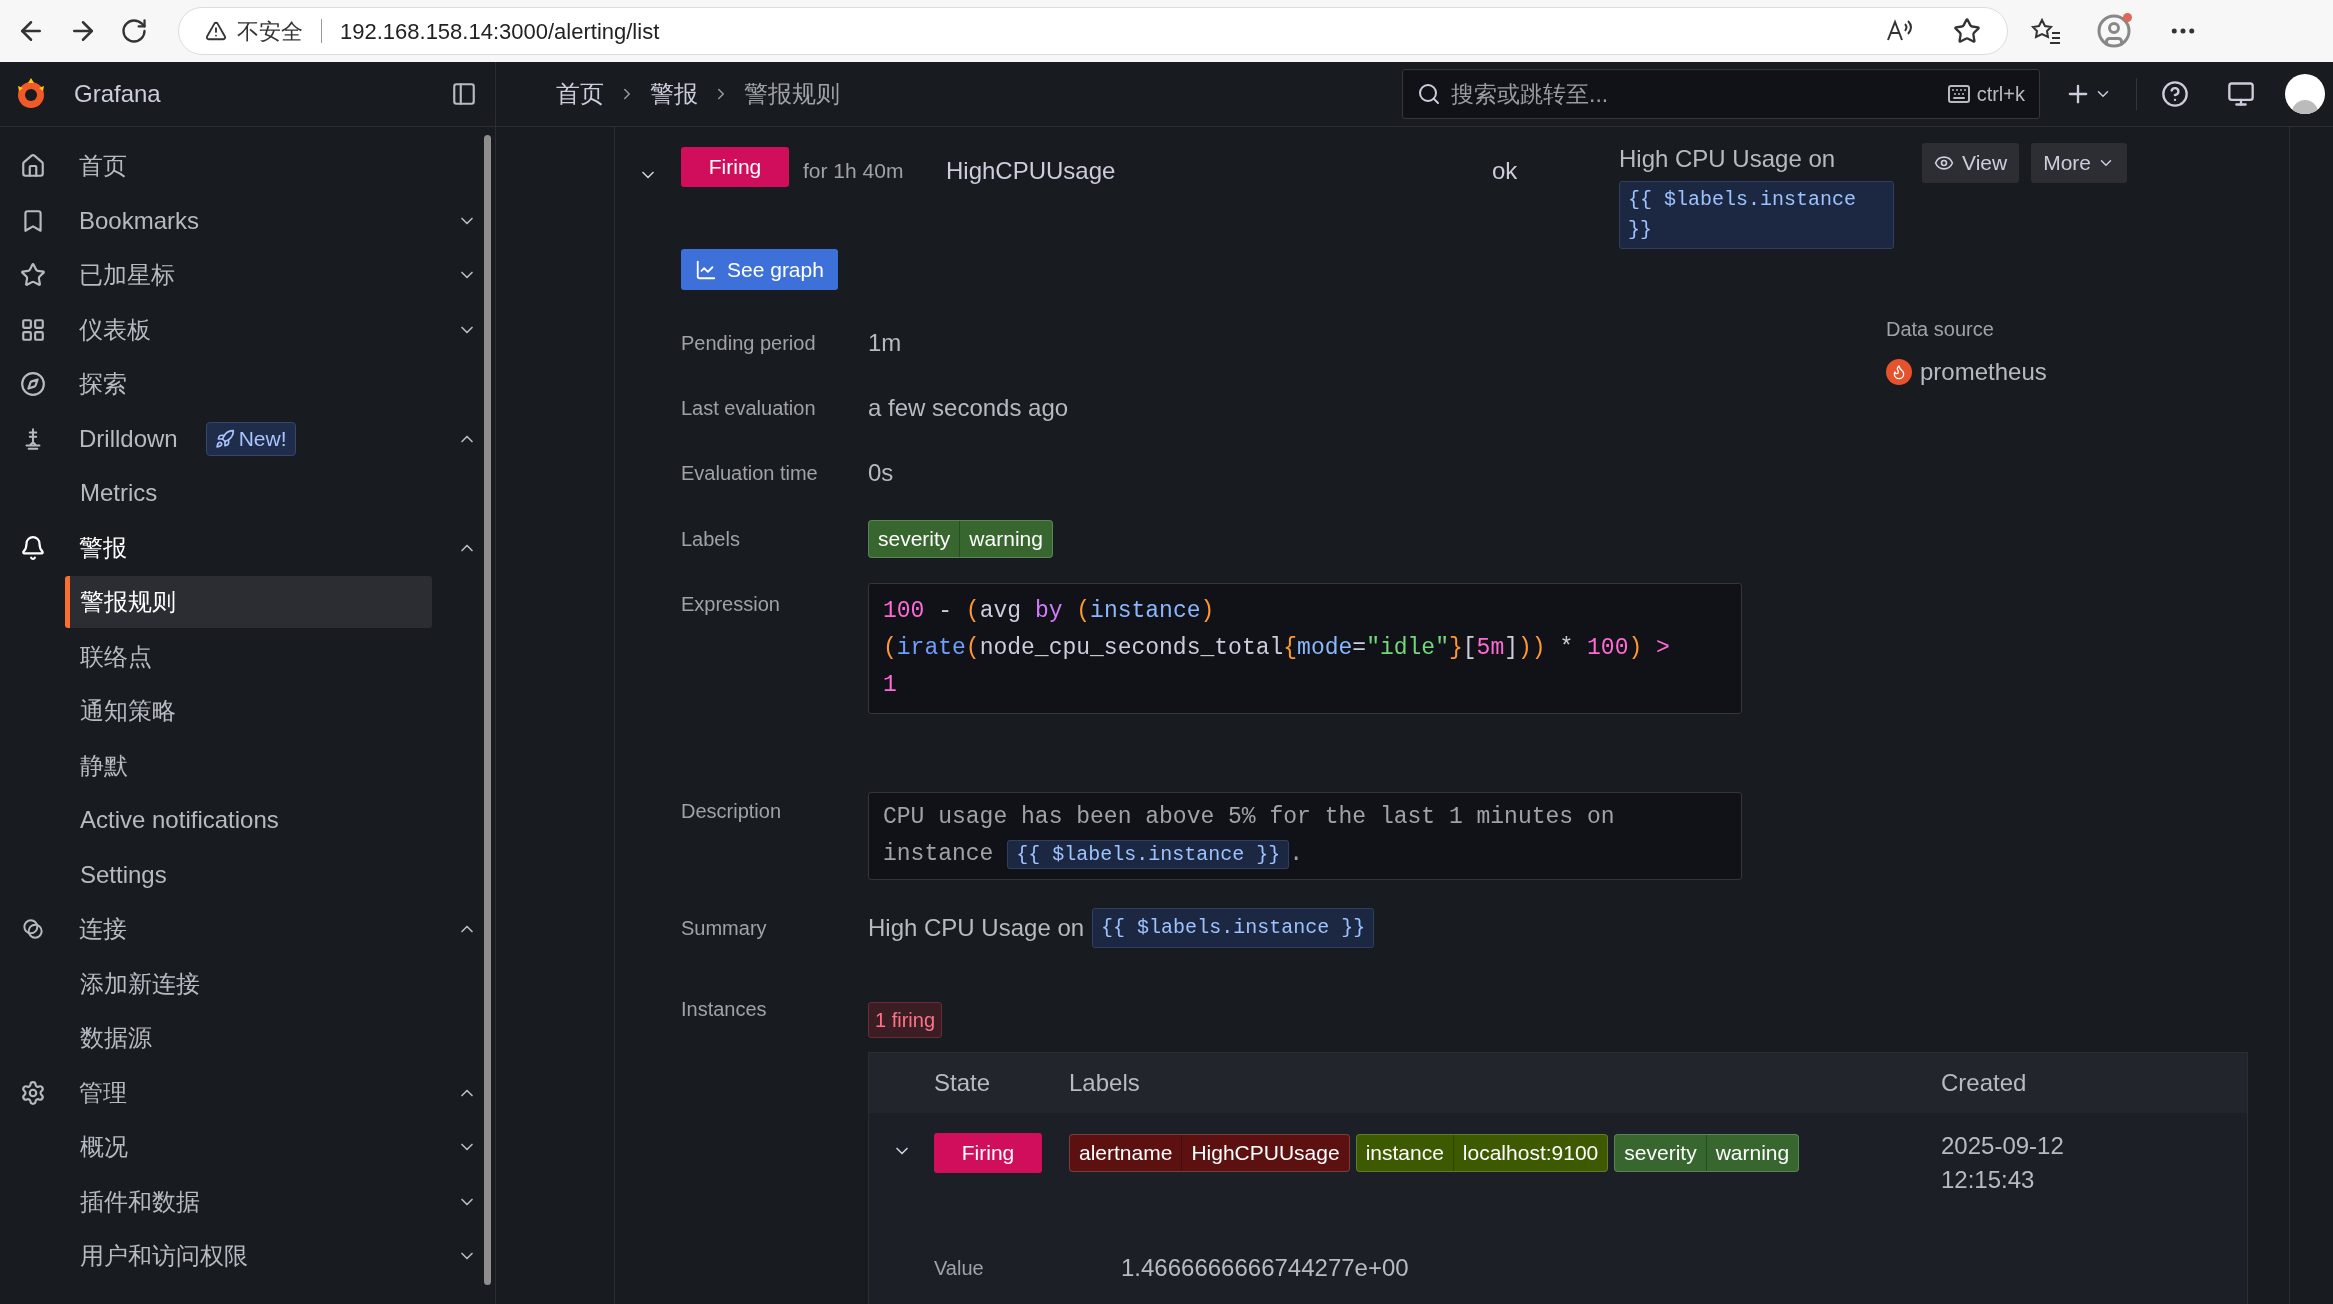 Image resolution: width=2333 pixels, height=1304 pixels. Describe the element at coordinates (905, 1020) in the screenshot. I see `firing-count-badge: 1 firing` at that location.